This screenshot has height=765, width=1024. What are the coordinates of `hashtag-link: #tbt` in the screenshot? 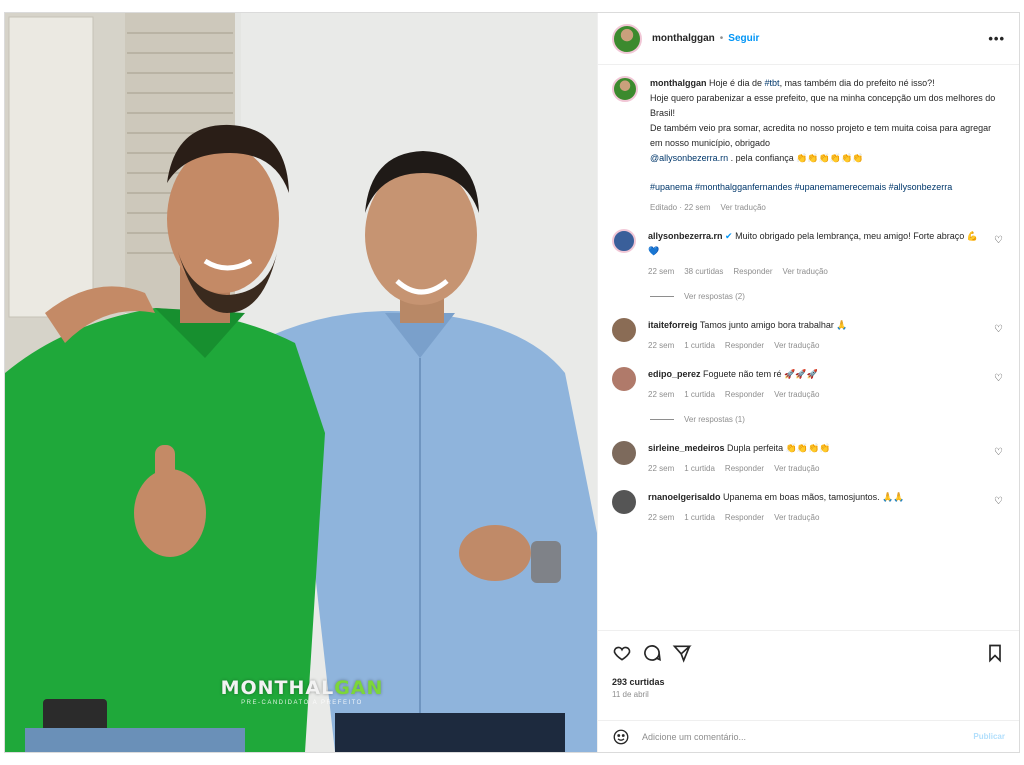 It's located at (772, 83).